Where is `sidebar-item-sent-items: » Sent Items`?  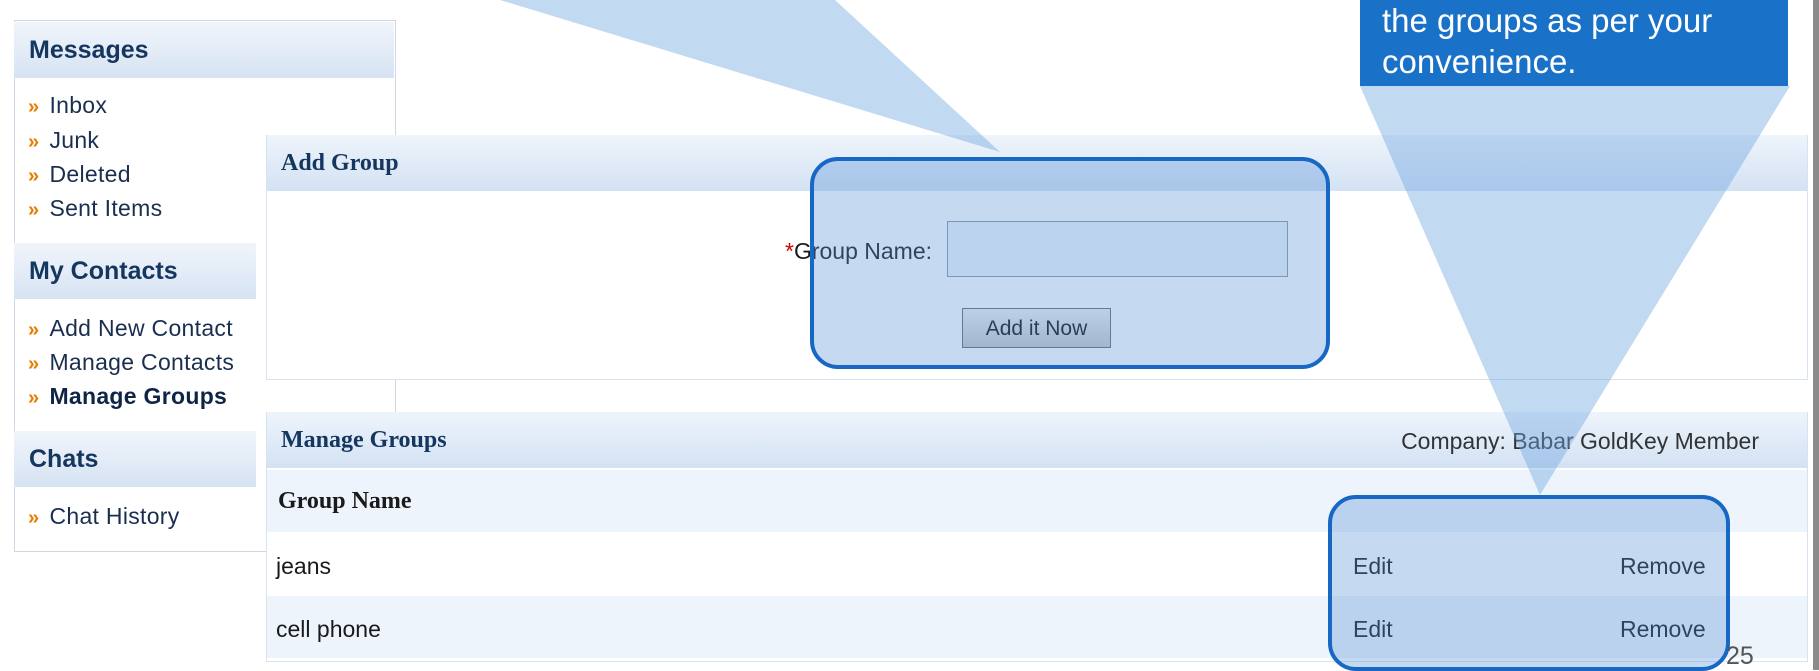 sidebar-item-sent-items: » Sent Items is located at coordinates (95, 208).